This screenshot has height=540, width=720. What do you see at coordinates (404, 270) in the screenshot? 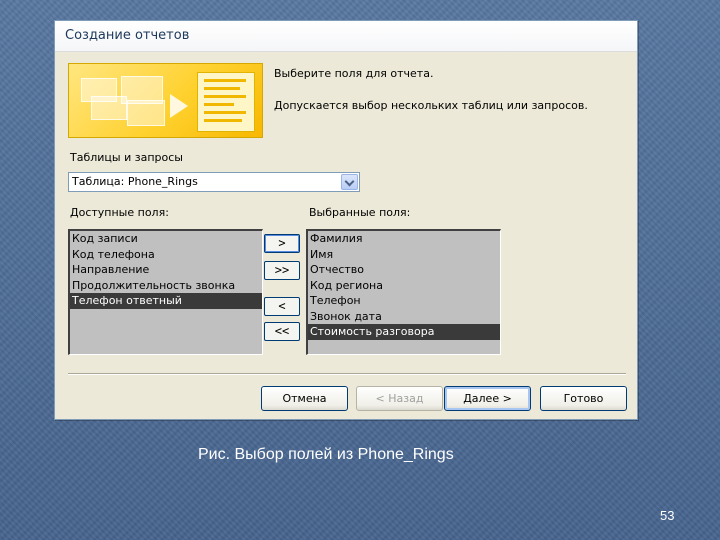
I see `list-item: Отчество` at bounding box center [404, 270].